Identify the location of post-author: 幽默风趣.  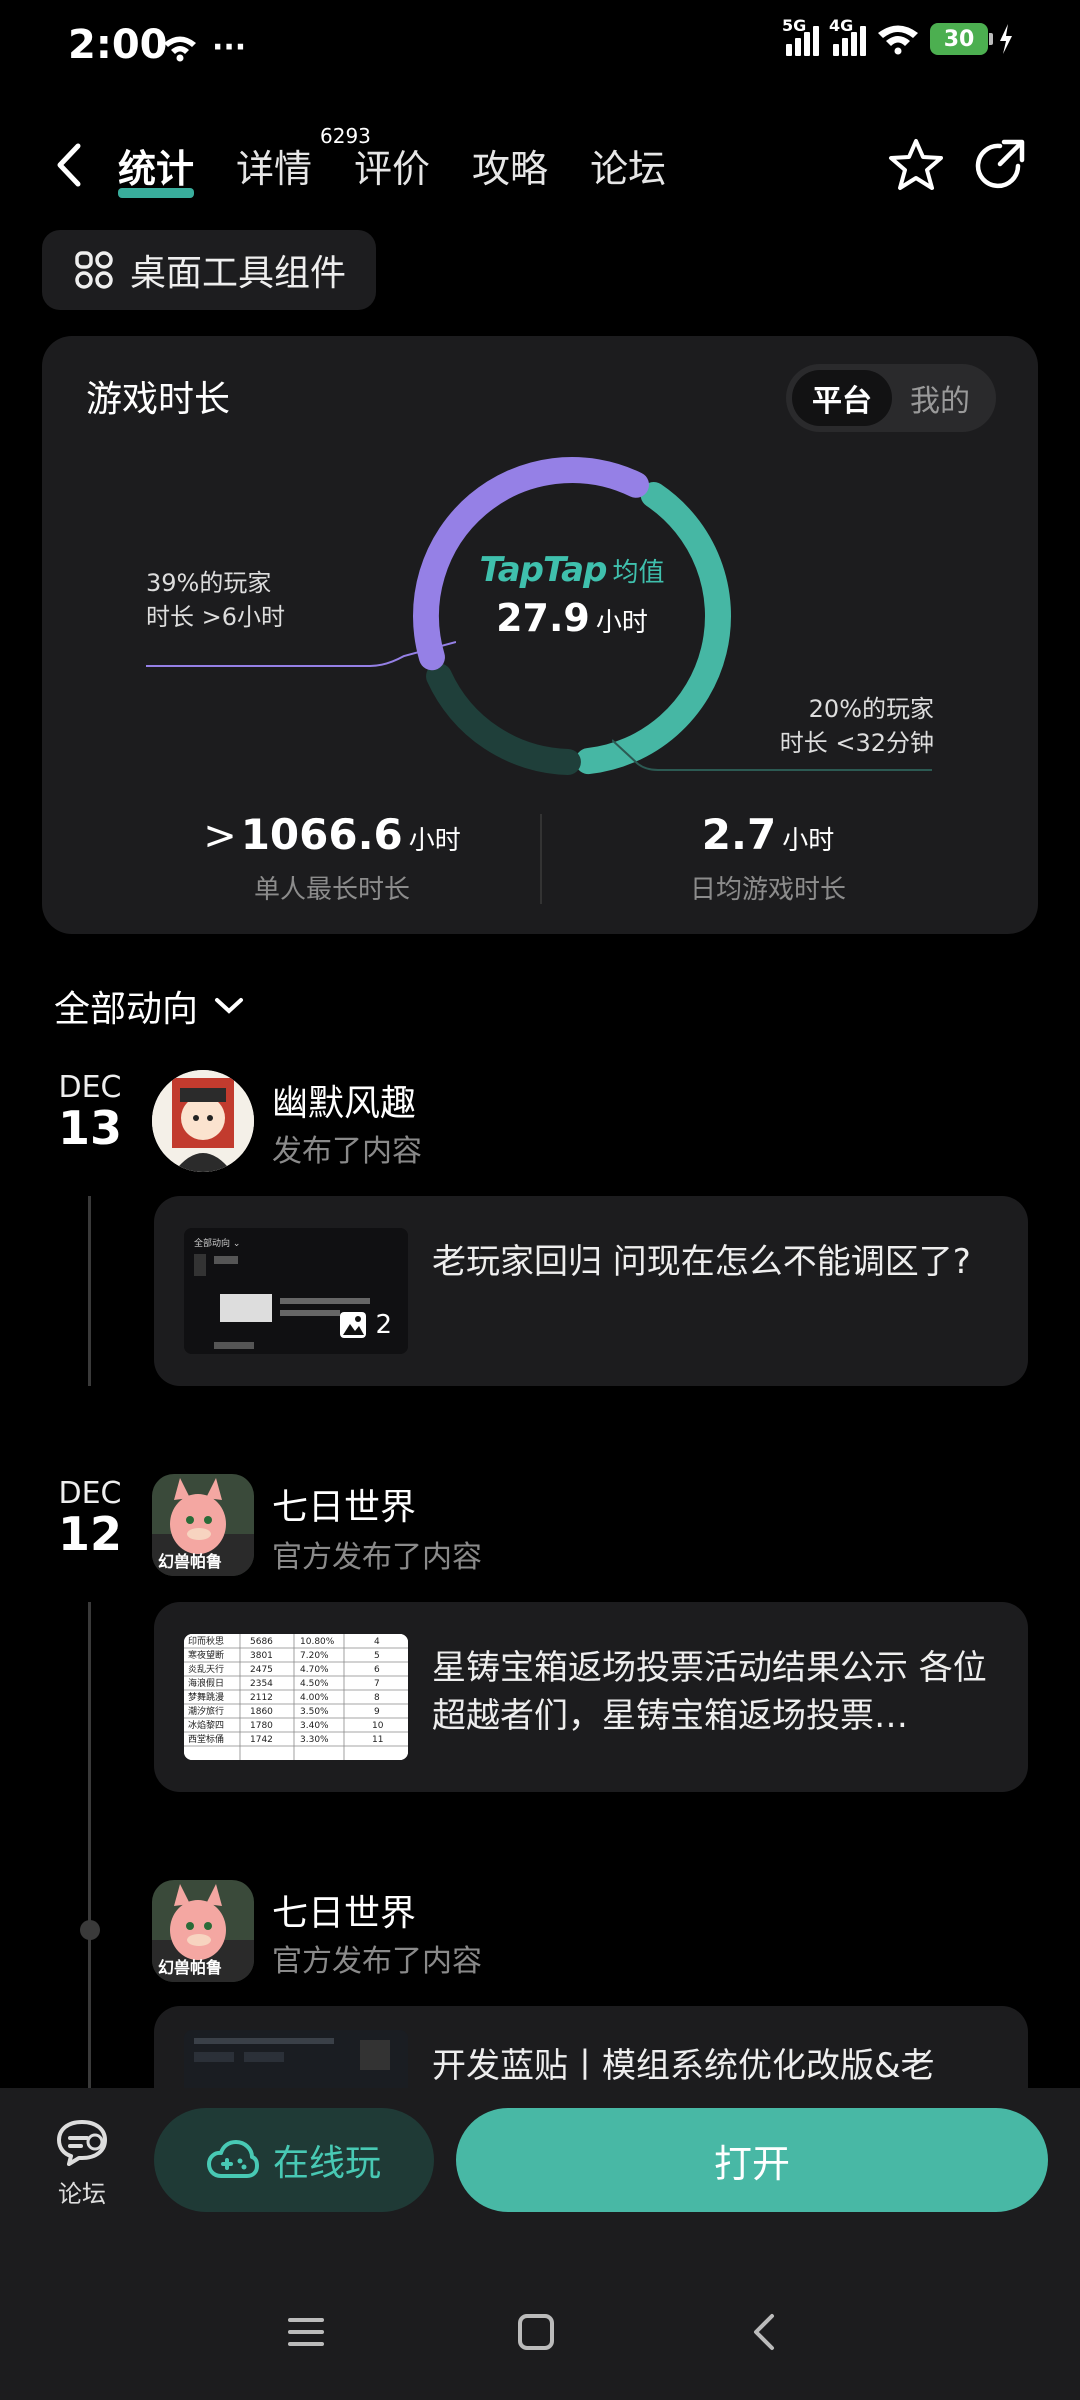
(344, 1100).